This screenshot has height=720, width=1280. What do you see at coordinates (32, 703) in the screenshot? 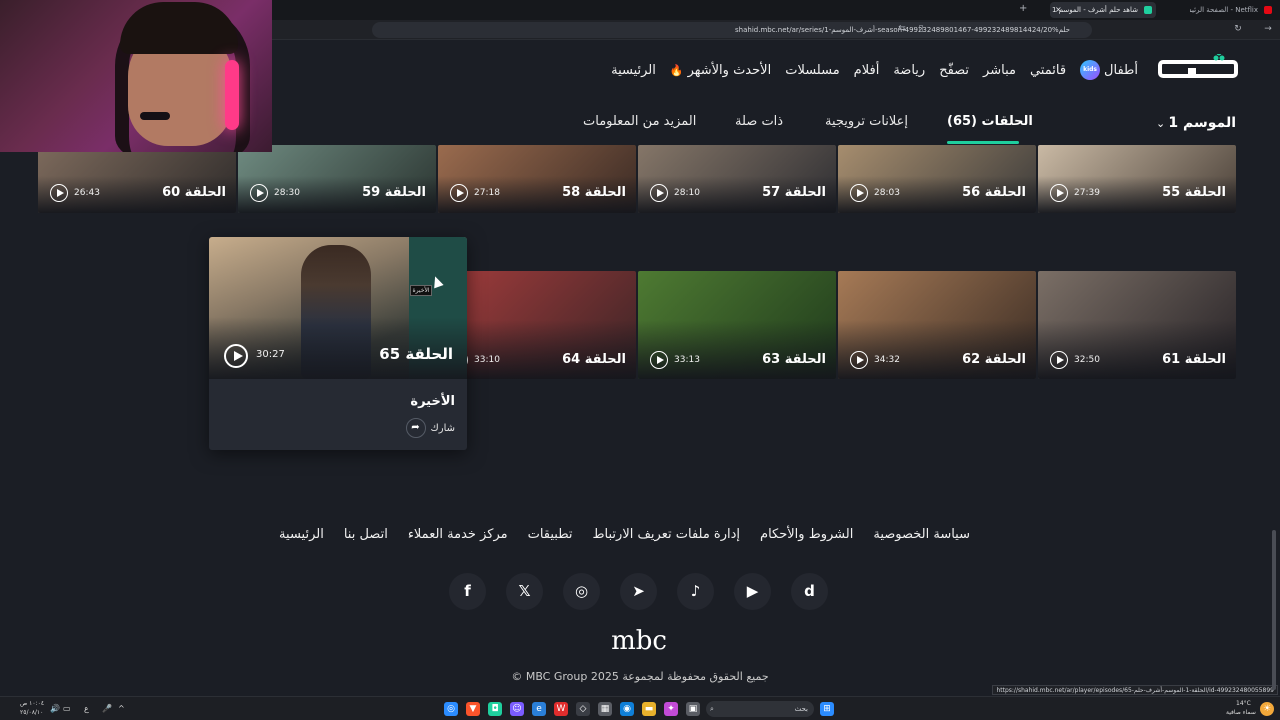
I see `clock-time: ١٠:٠٤ ص` at bounding box center [32, 703].